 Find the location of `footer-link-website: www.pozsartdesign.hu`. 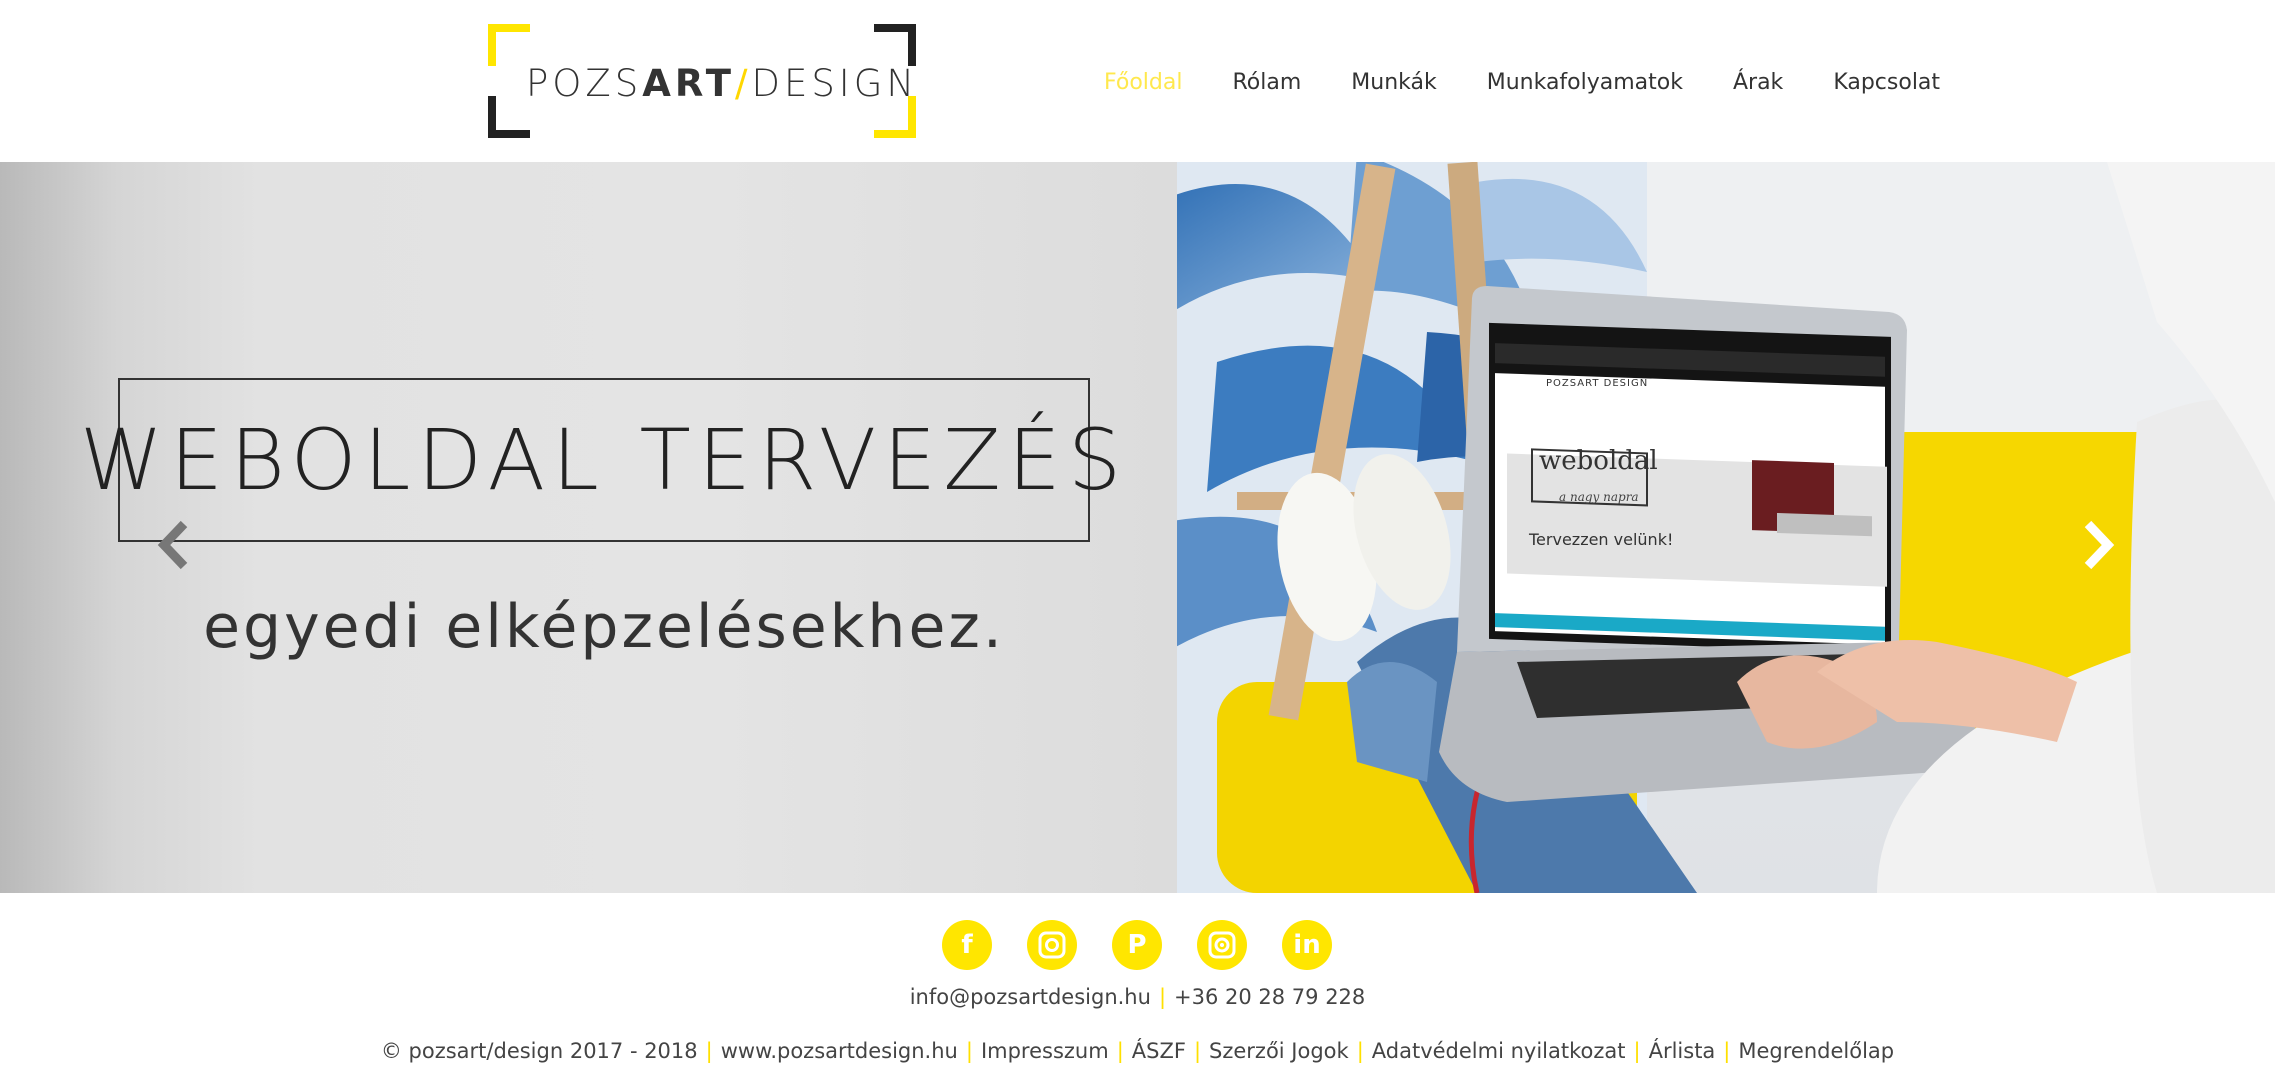

footer-link-website: www.pozsartdesign.hu is located at coordinates (839, 1051).